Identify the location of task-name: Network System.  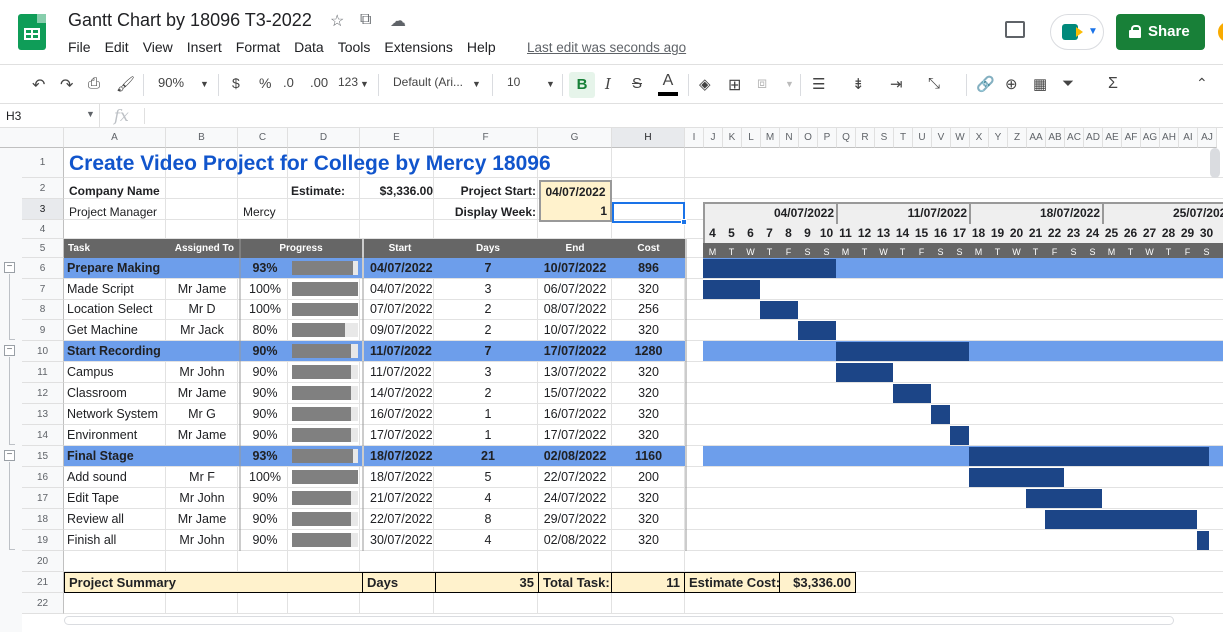
(115, 414).